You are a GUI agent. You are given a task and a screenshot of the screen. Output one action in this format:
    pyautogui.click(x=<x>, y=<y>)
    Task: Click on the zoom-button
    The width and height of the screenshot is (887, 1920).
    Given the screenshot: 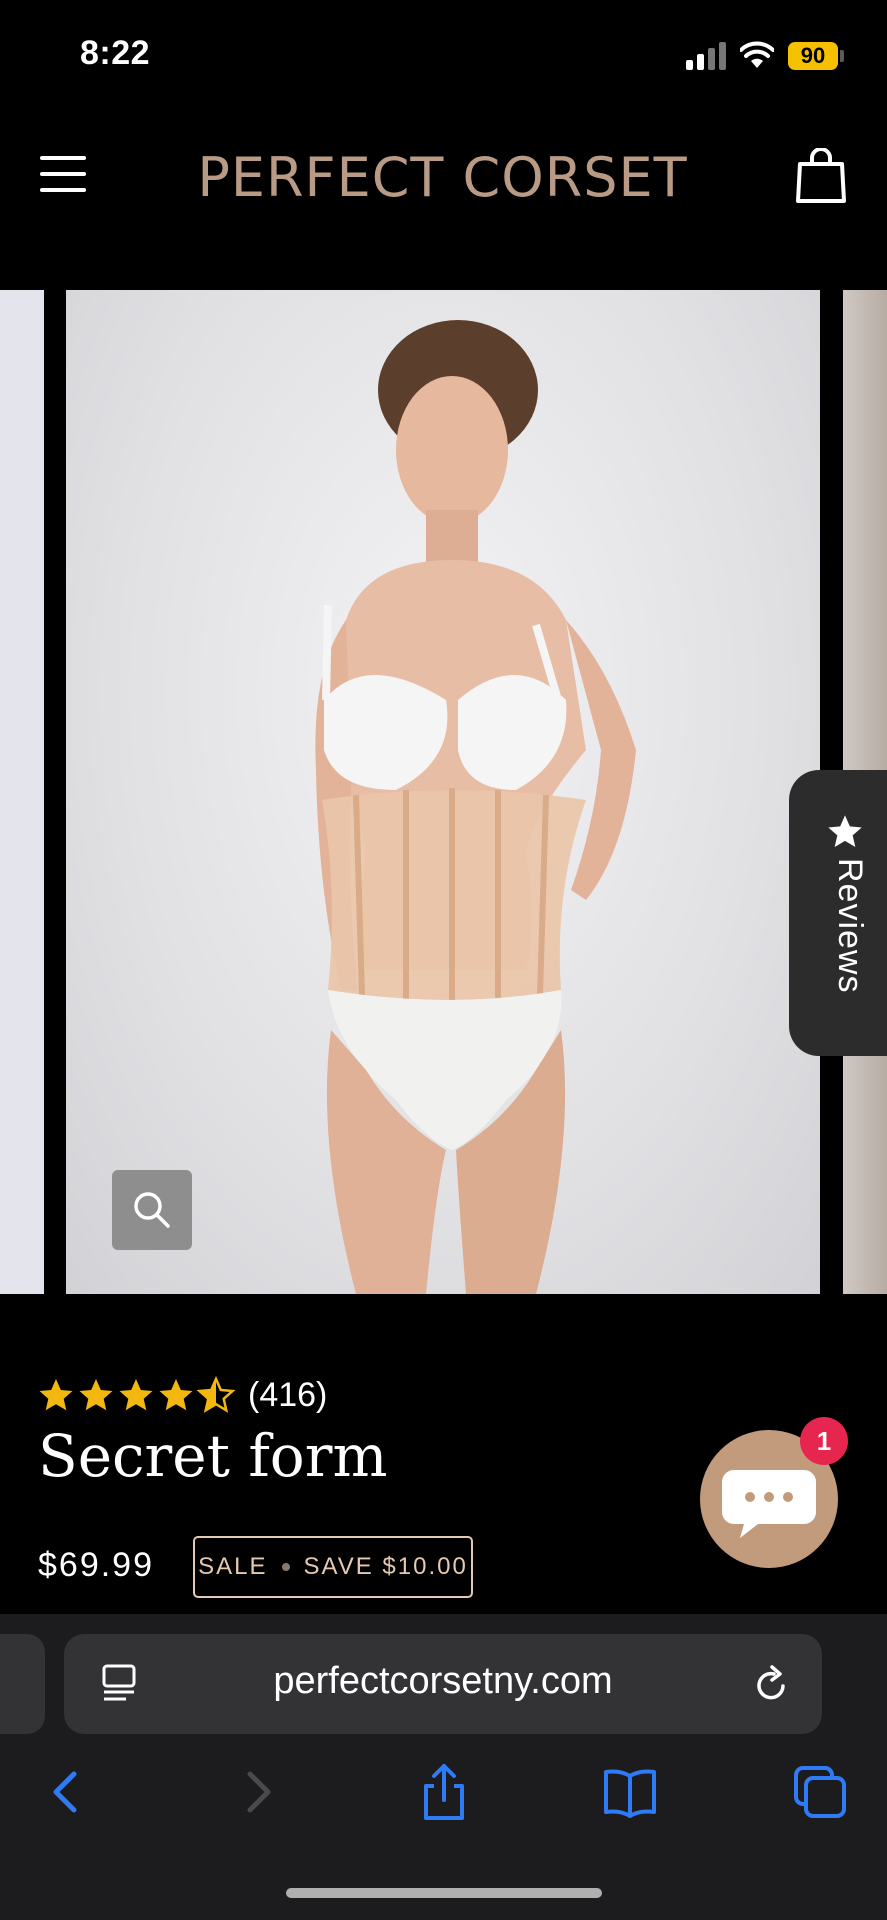 What is the action you would take?
    pyautogui.click(x=152, y=1210)
    